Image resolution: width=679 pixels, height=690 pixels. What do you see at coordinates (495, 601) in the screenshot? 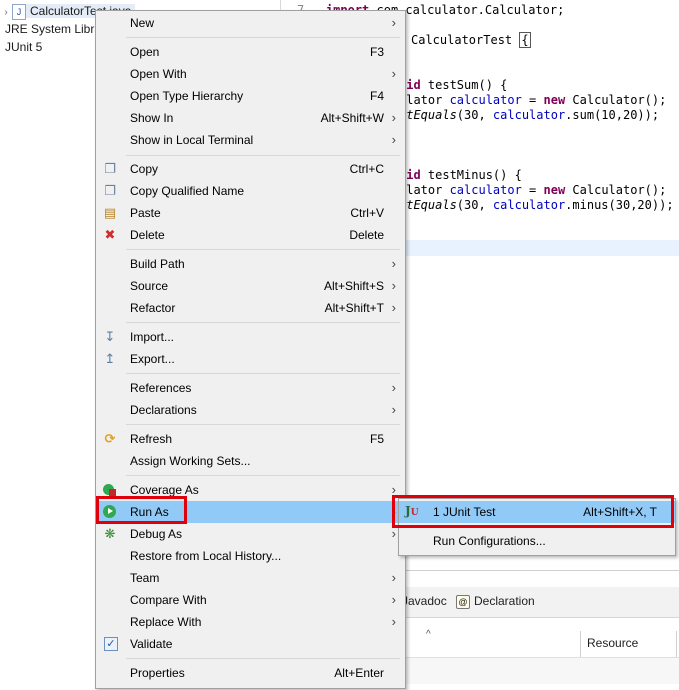
I see `tab-declaration: @ Declaration` at bounding box center [495, 601].